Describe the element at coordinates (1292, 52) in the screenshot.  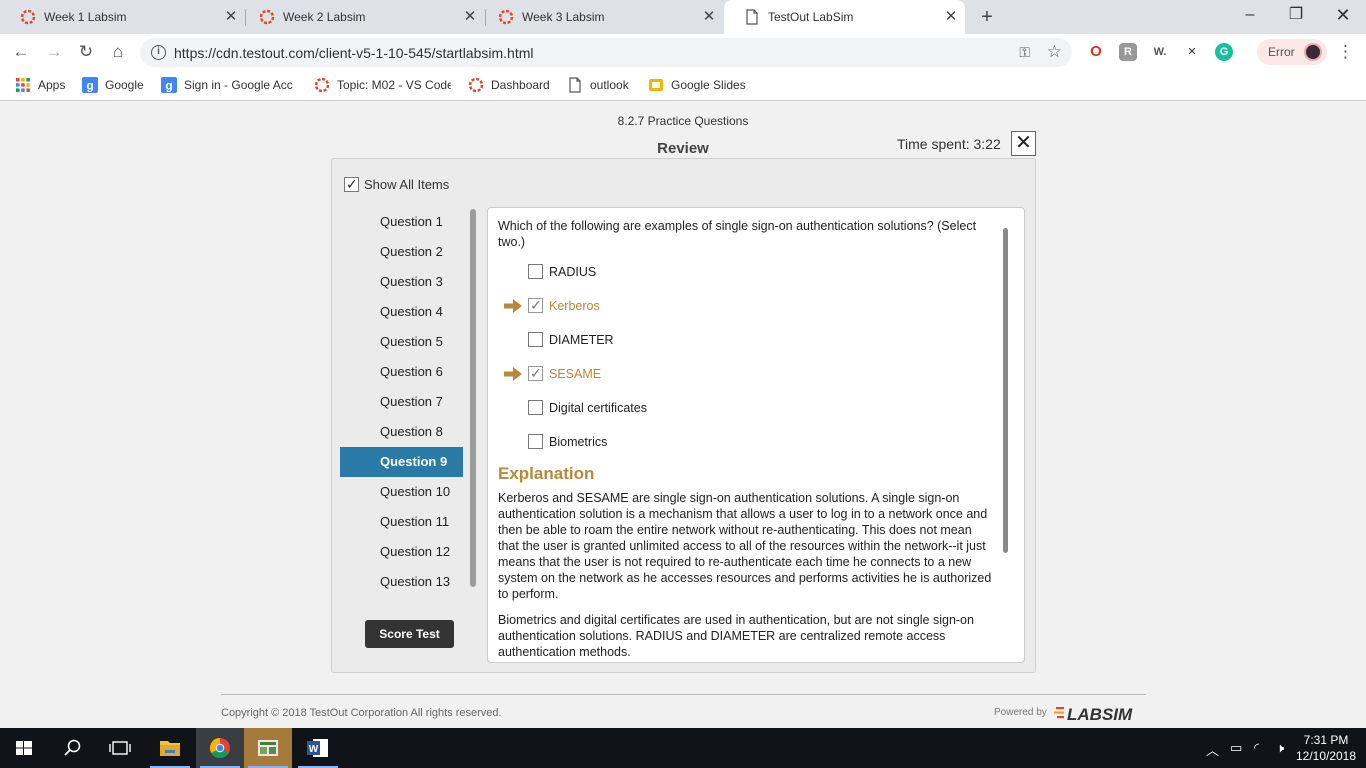
I see `profile-error-button: Error` at that location.